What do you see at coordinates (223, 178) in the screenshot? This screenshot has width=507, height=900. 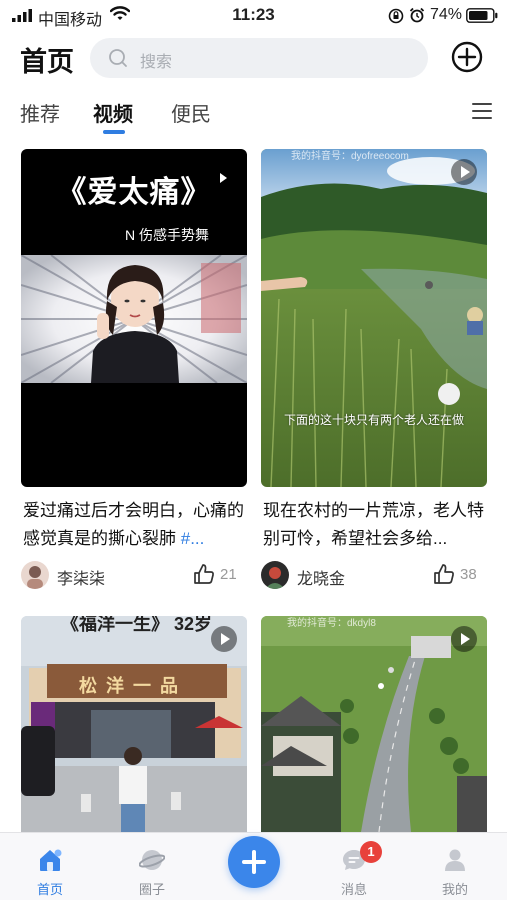 I see `play-indicator-icon` at bounding box center [223, 178].